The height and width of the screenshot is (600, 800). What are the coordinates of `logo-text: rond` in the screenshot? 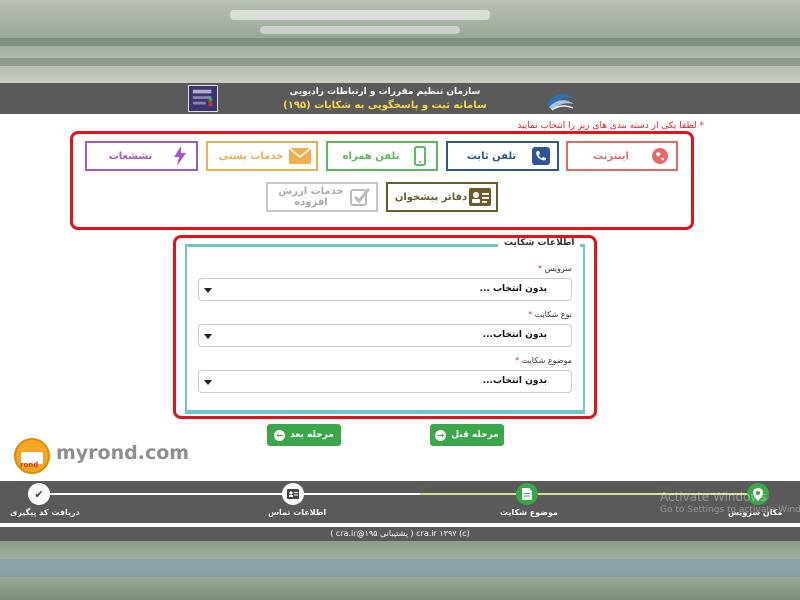 It's located at (29, 465).